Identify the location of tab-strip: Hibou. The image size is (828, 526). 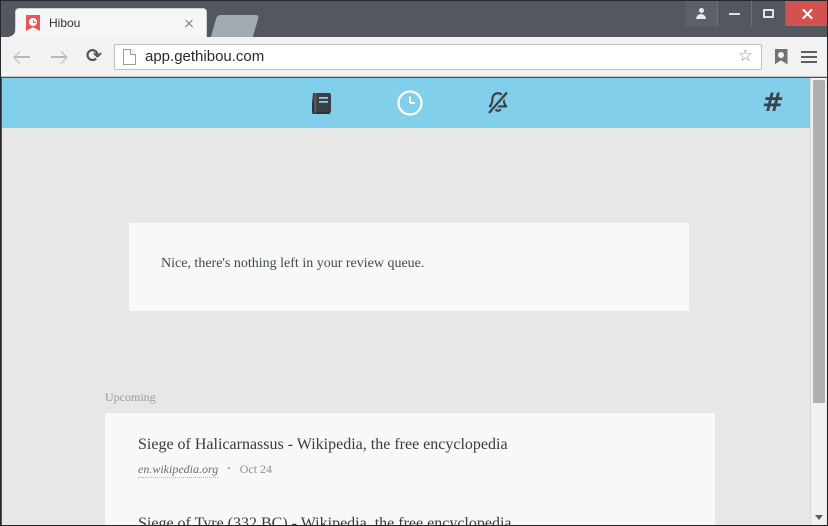
(414, 19).